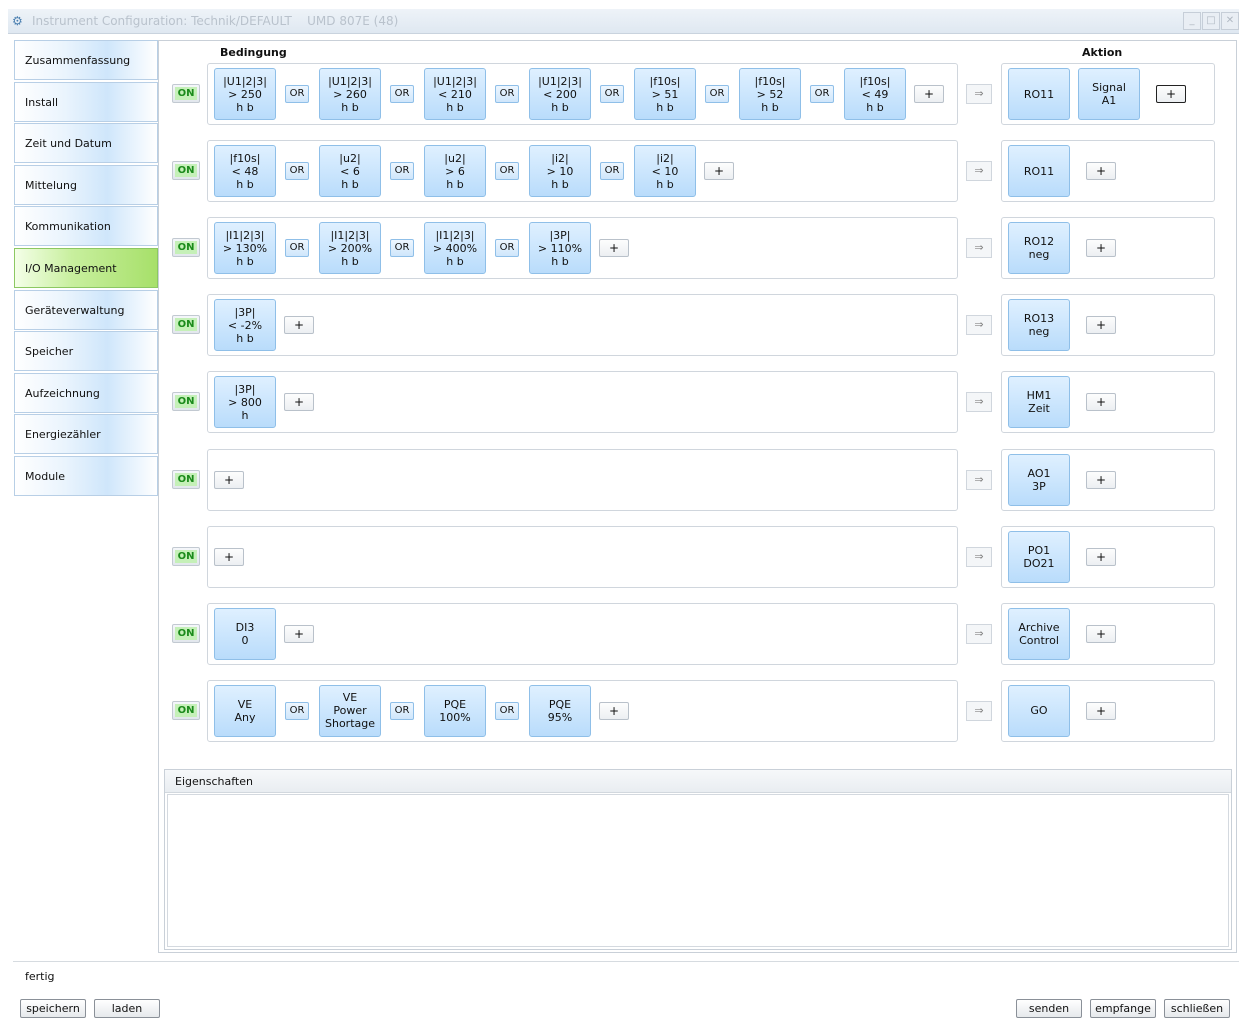  Describe the element at coordinates (245, 248) in the screenshot. I see `condition-tile: |I1|2|3| > 130% h b` at that location.